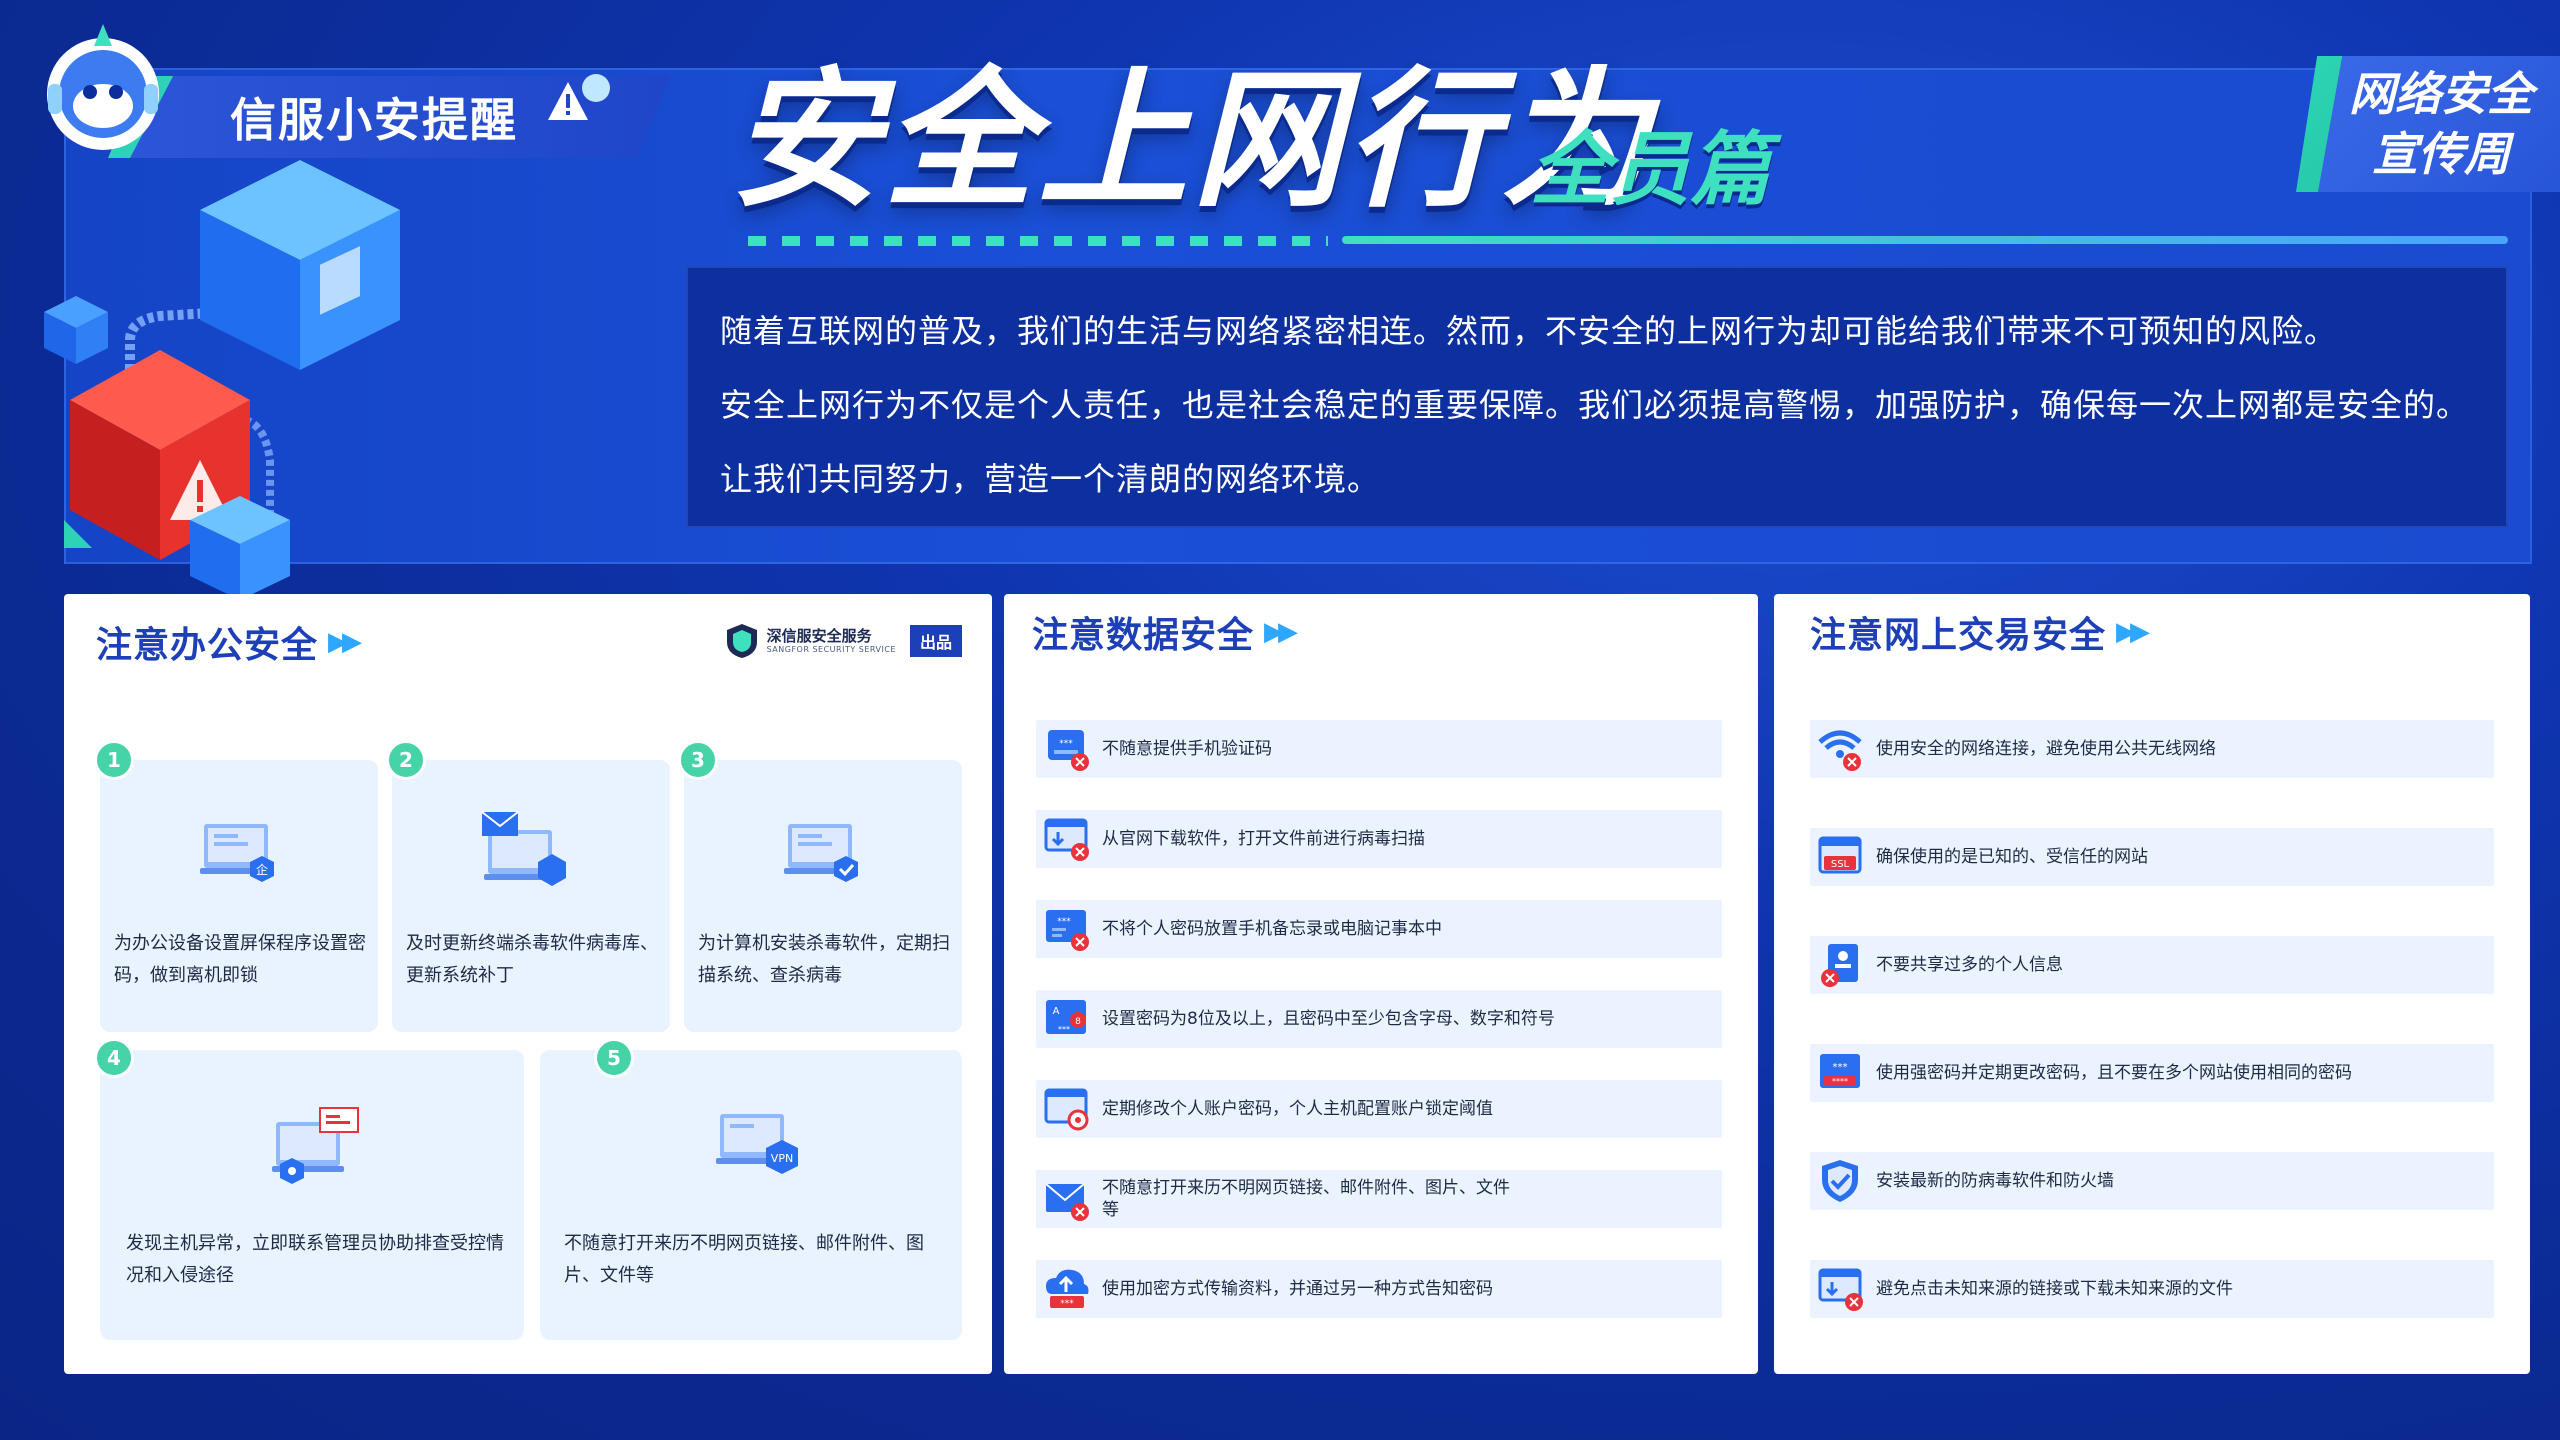 Image resolution: width=2560 pixels, height=1440 pixels. Describe the element at coordinates (240, 959) in the screenshot. I see `office-card-1-text: 为办公设备设置屏保程序设置密码，做到离机即锁` at that location.